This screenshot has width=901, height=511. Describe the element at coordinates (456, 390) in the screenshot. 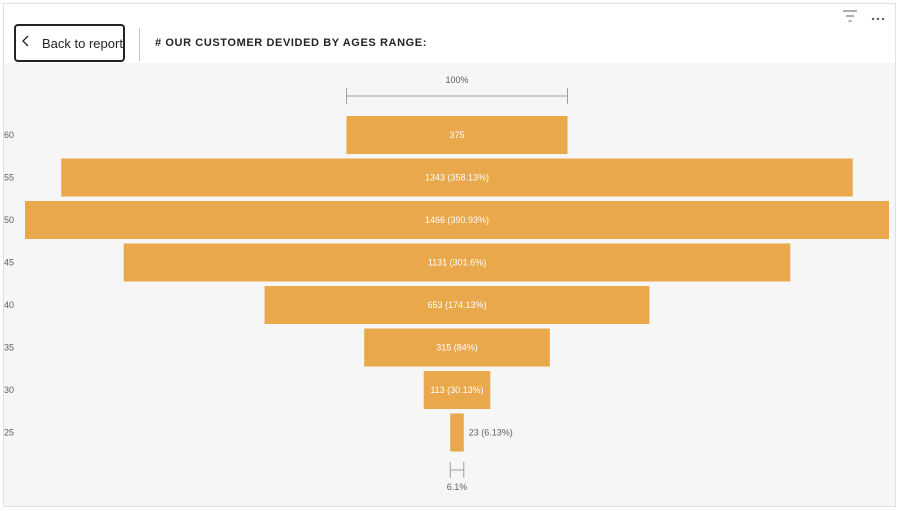

I see `data-label: 113 (30.13%)` at that location.